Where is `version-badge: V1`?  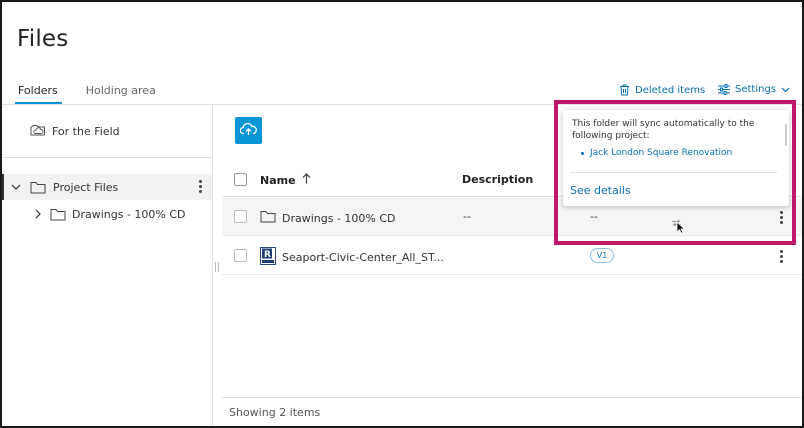
version-badge: V1 is located at coordinates (602, 255).